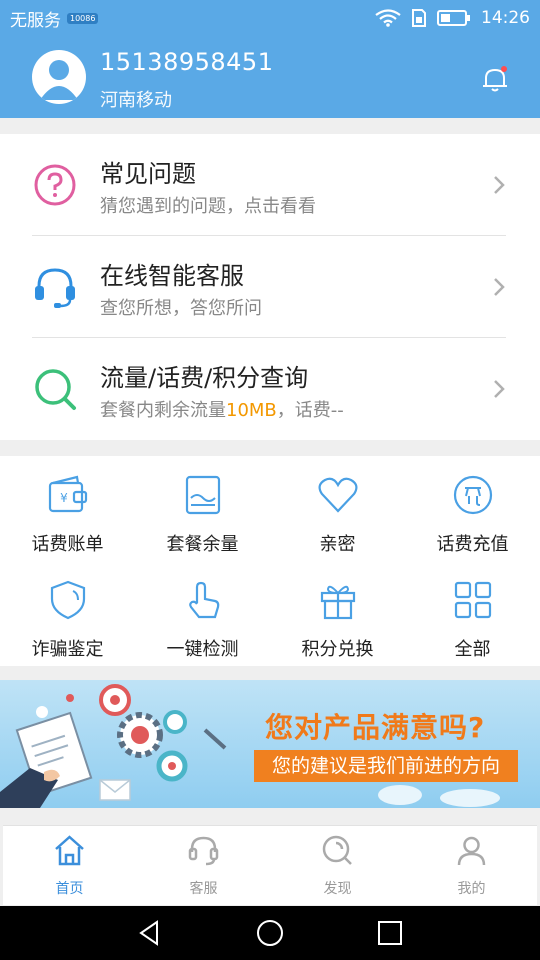  What do you see at coordinates (419, 18) in the screenshot?
I see `sim-card-icon` at bounding box center [419, 18].